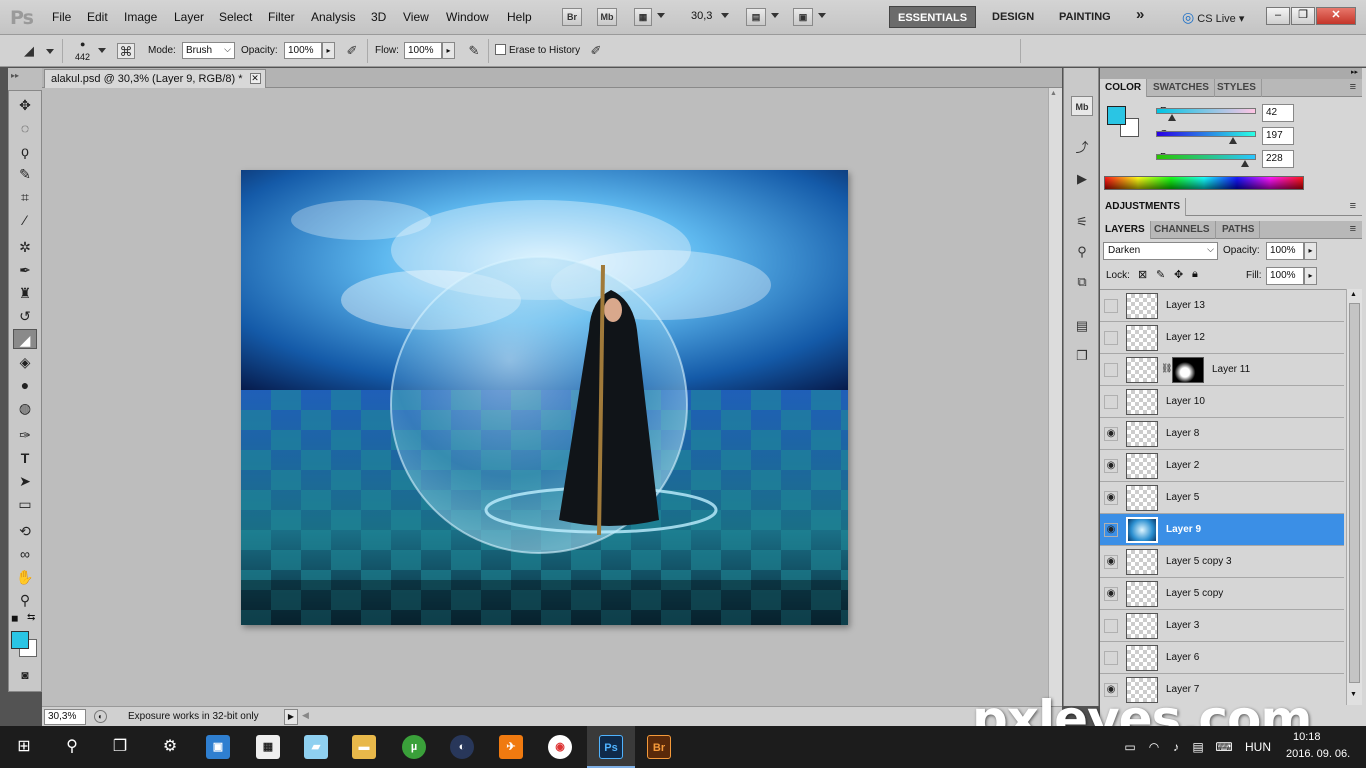  Describe the element at coordinates (25, 481) in the screenshot. I see `path-selection-tool-icon: ➤` at that location.